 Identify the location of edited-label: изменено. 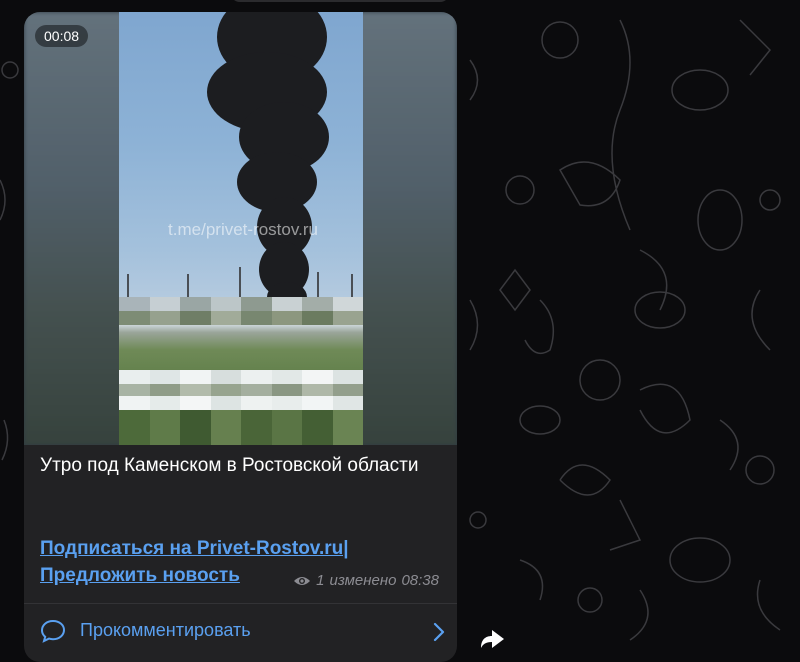
(363, 580).